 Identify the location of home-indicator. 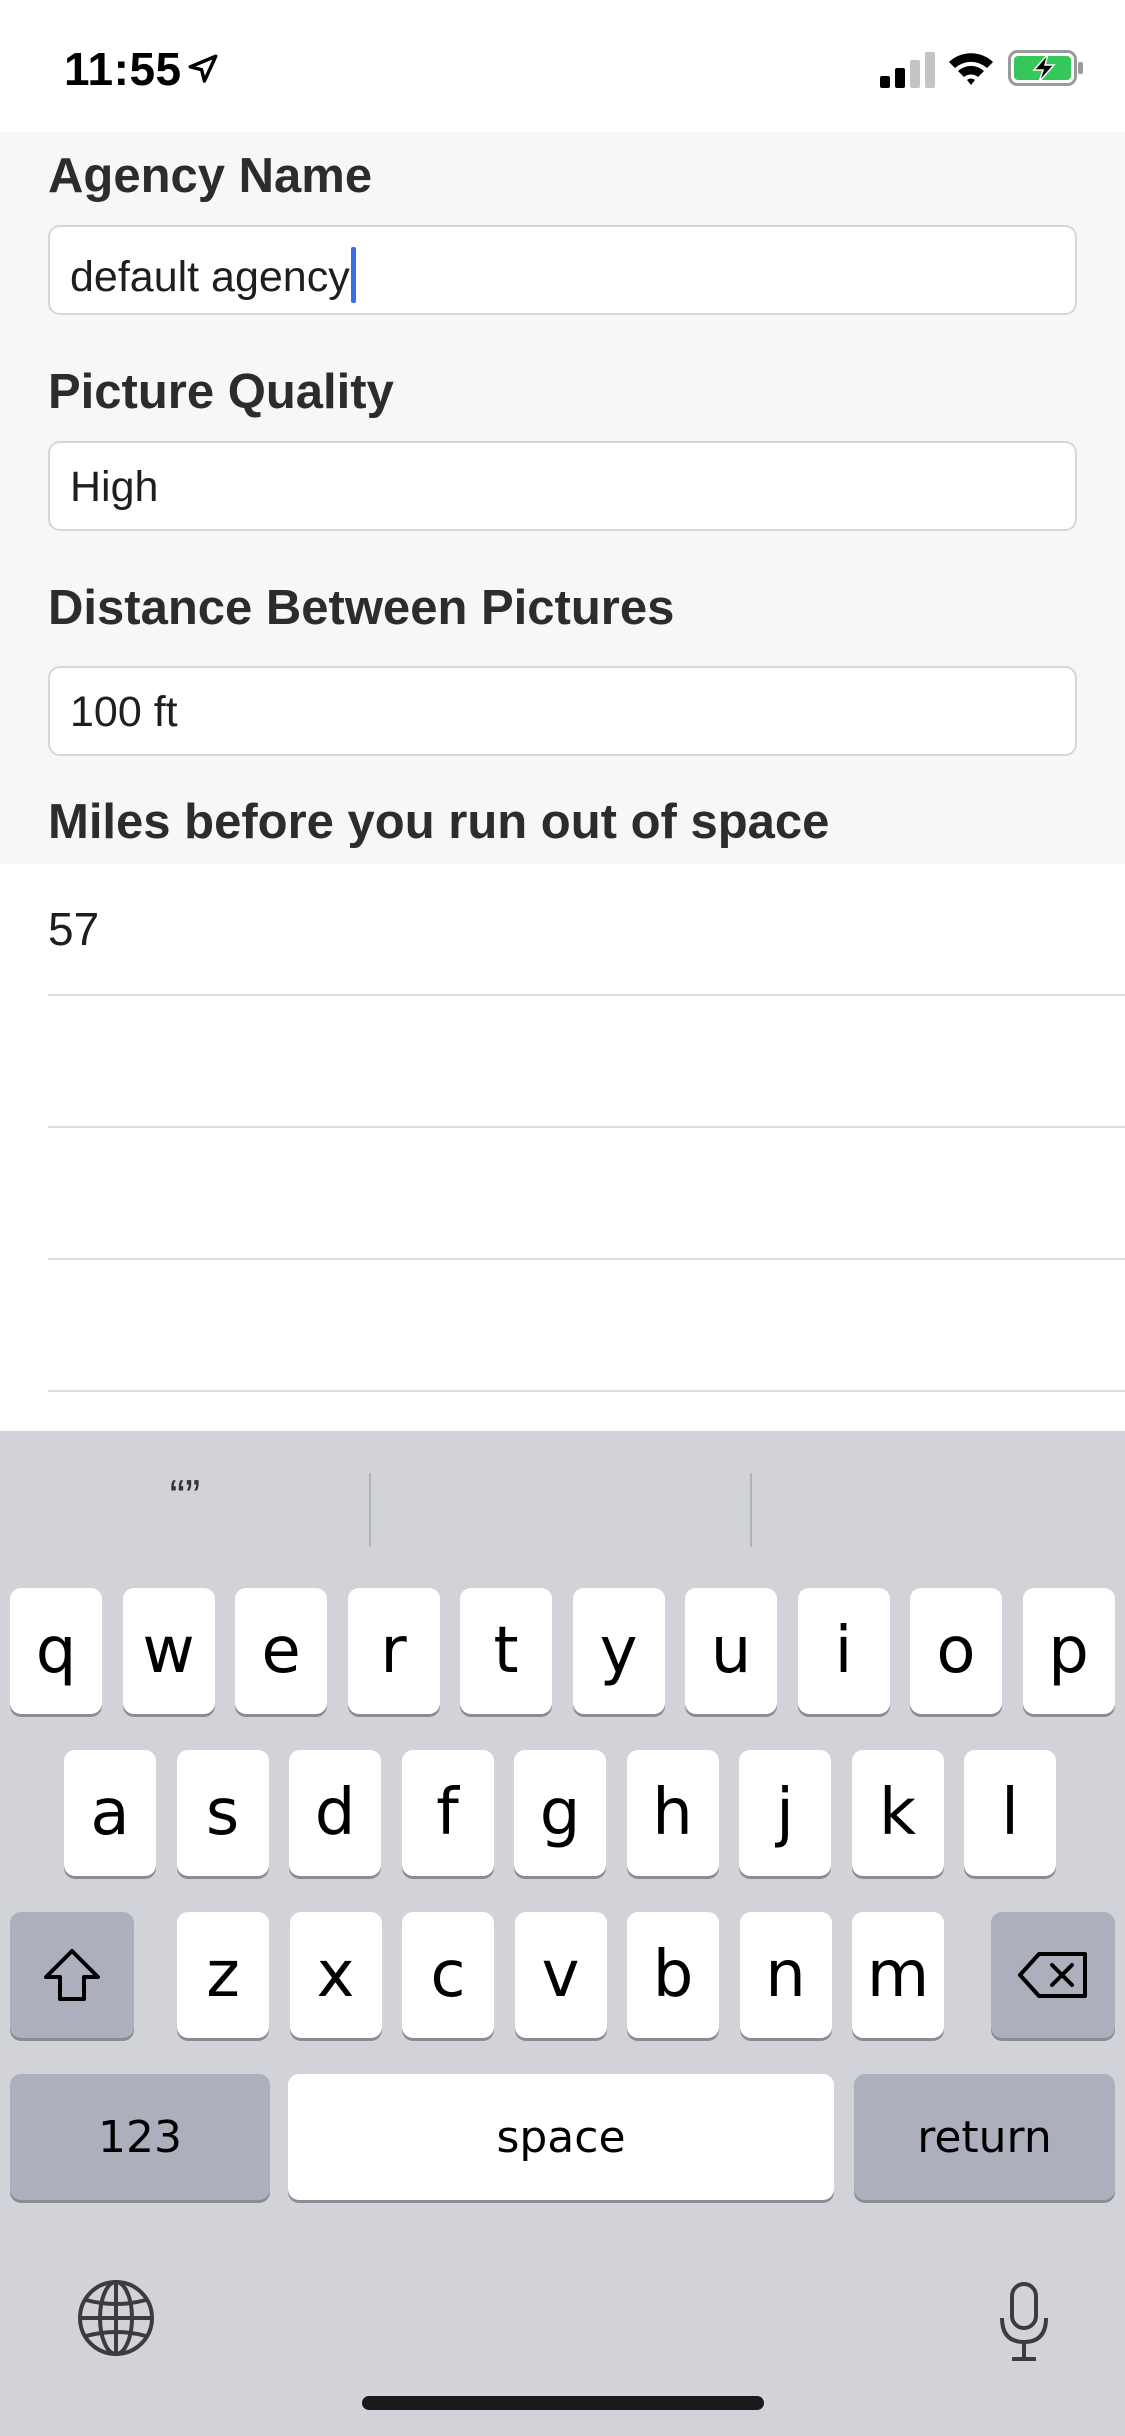
(563, 2403).